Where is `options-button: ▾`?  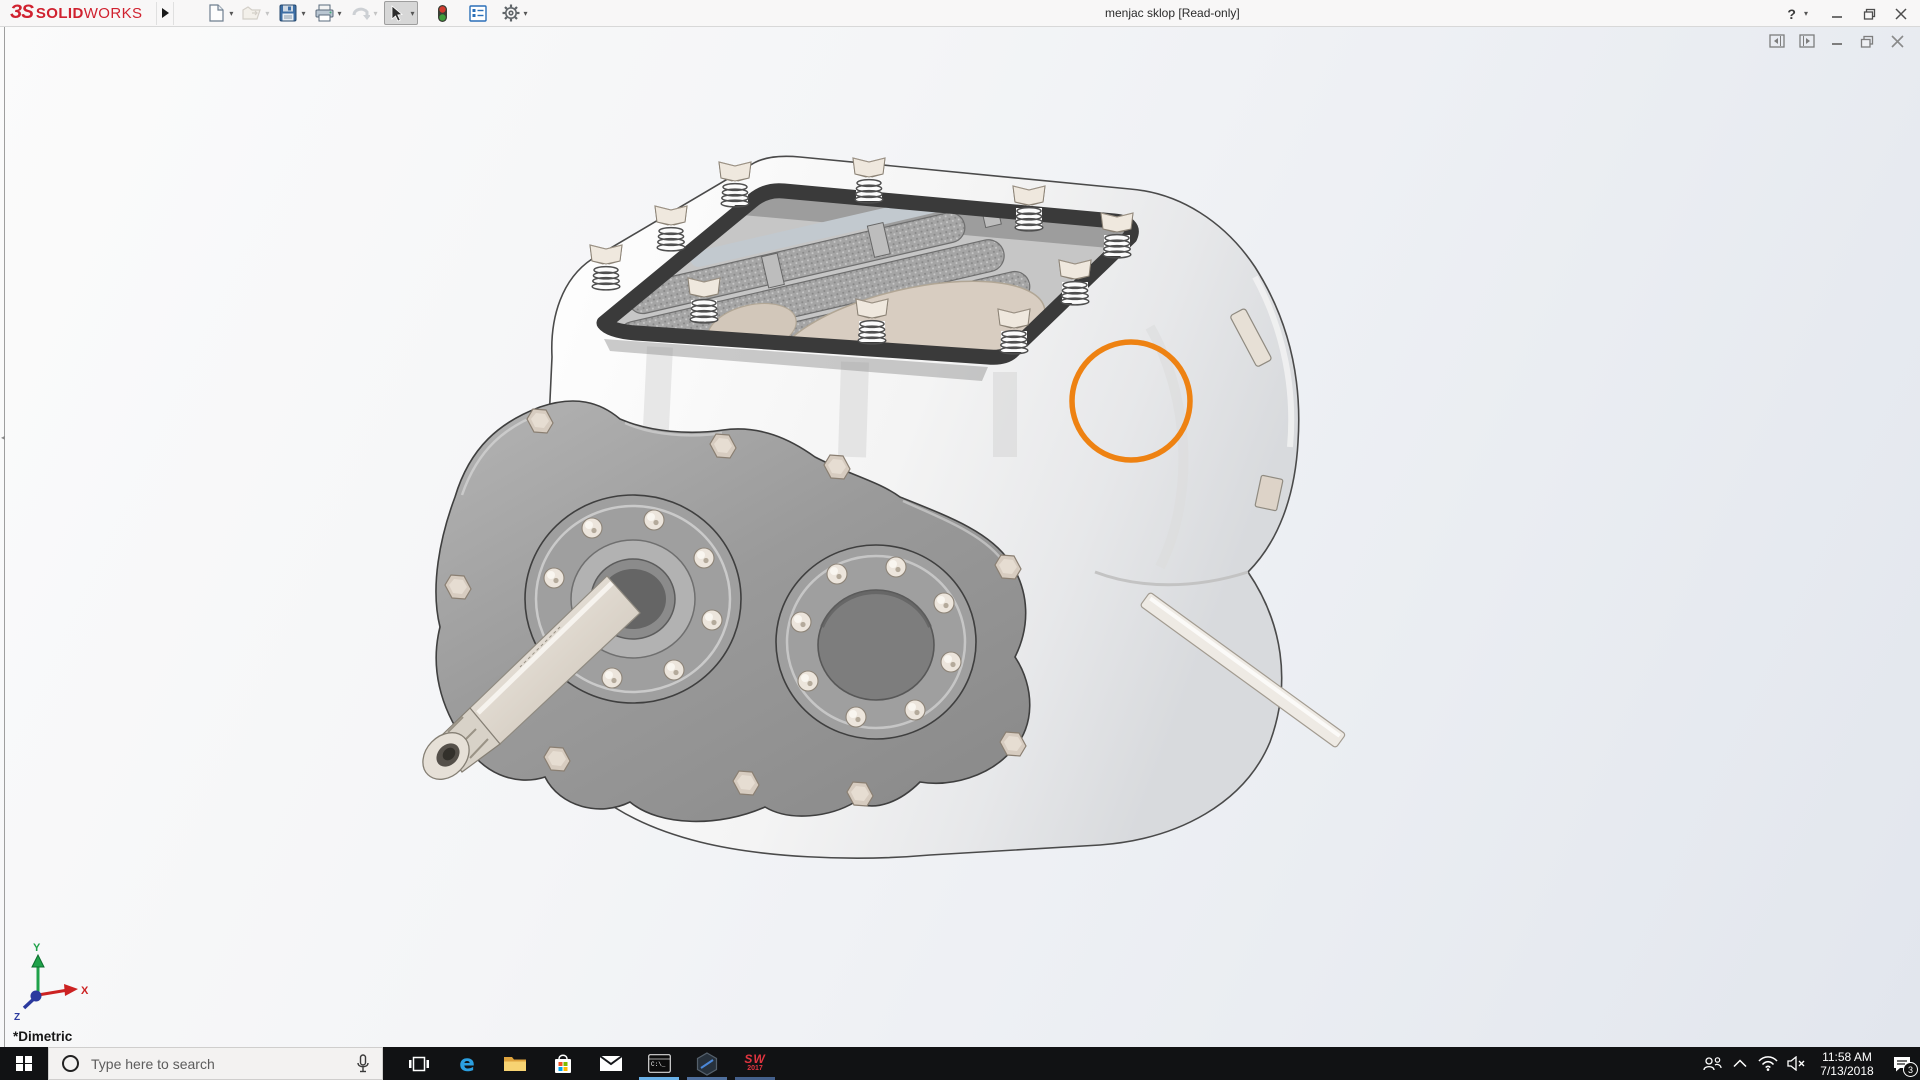
options-button: ▾ is located at coordinates (514, 13).